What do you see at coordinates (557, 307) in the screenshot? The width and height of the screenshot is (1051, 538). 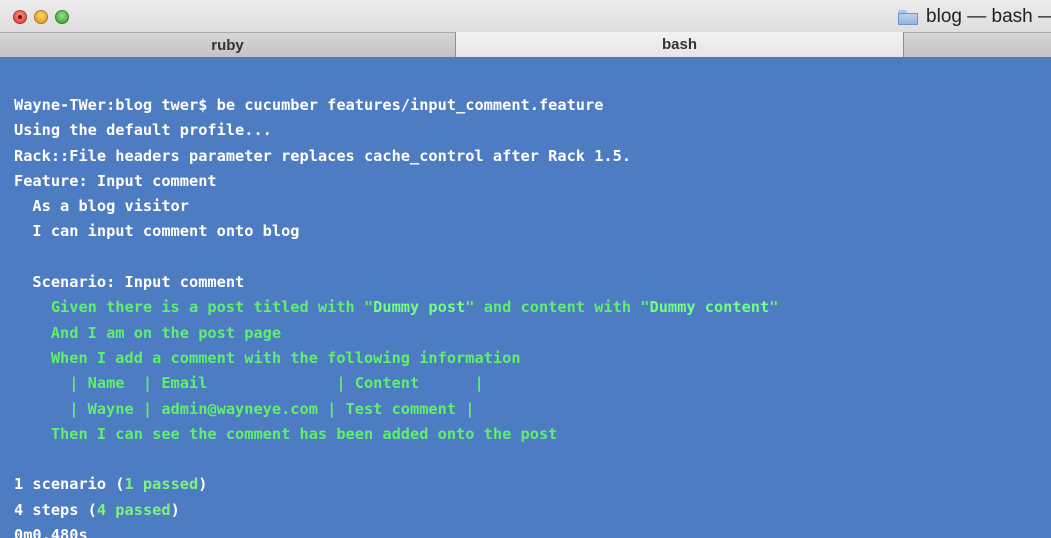 I see `step-text: " and content with "` at bounding box center [557, 307].